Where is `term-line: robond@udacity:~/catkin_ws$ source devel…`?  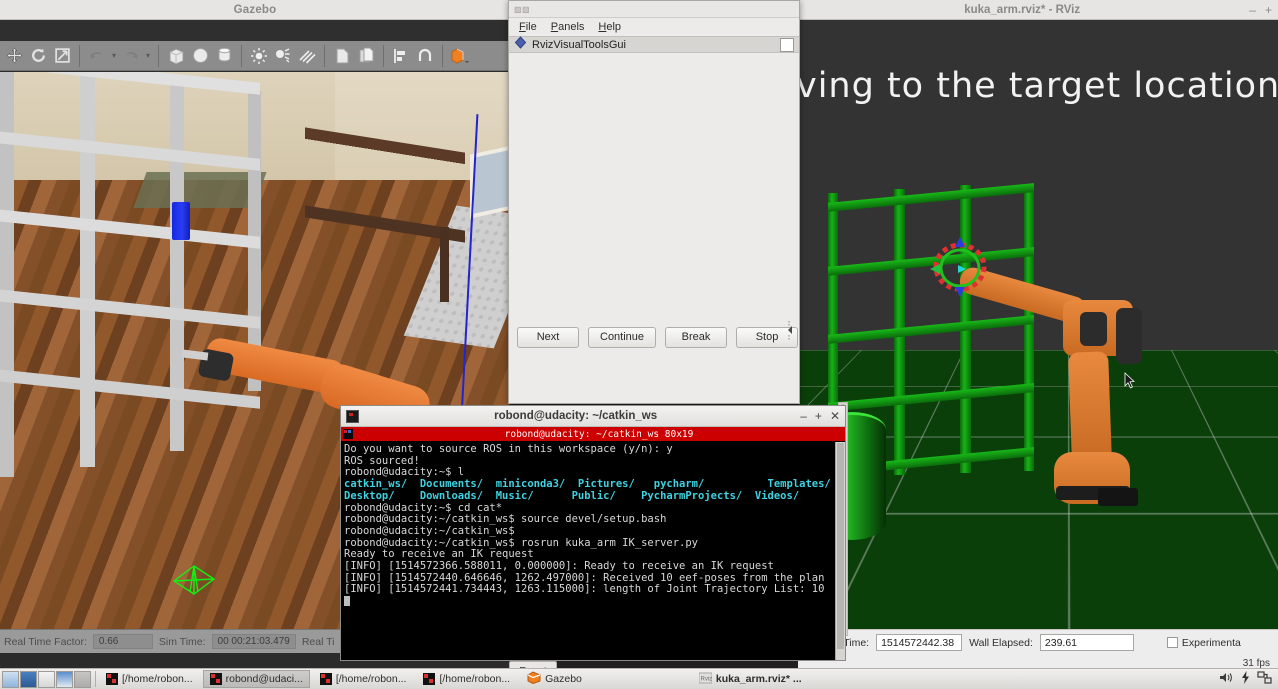 term-line: robond@udacity:~/catkin_ws$ source devel… is located at coordinates (505, 519).